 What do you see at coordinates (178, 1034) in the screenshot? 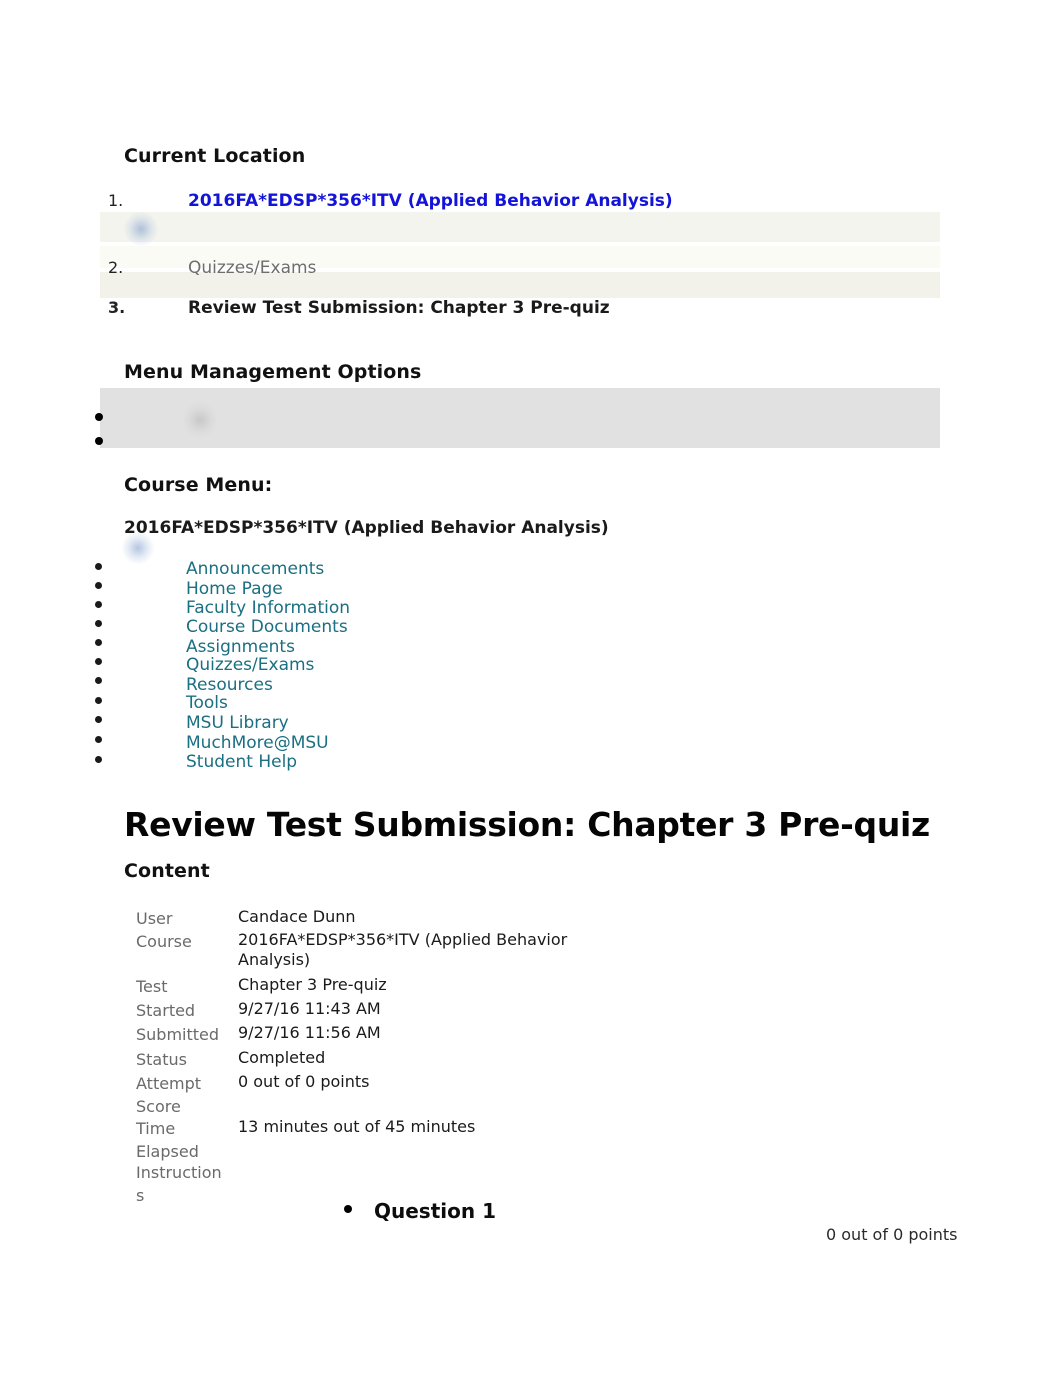
I see `info-label-submitted: Submitted` at bounding box center [178, 1034].